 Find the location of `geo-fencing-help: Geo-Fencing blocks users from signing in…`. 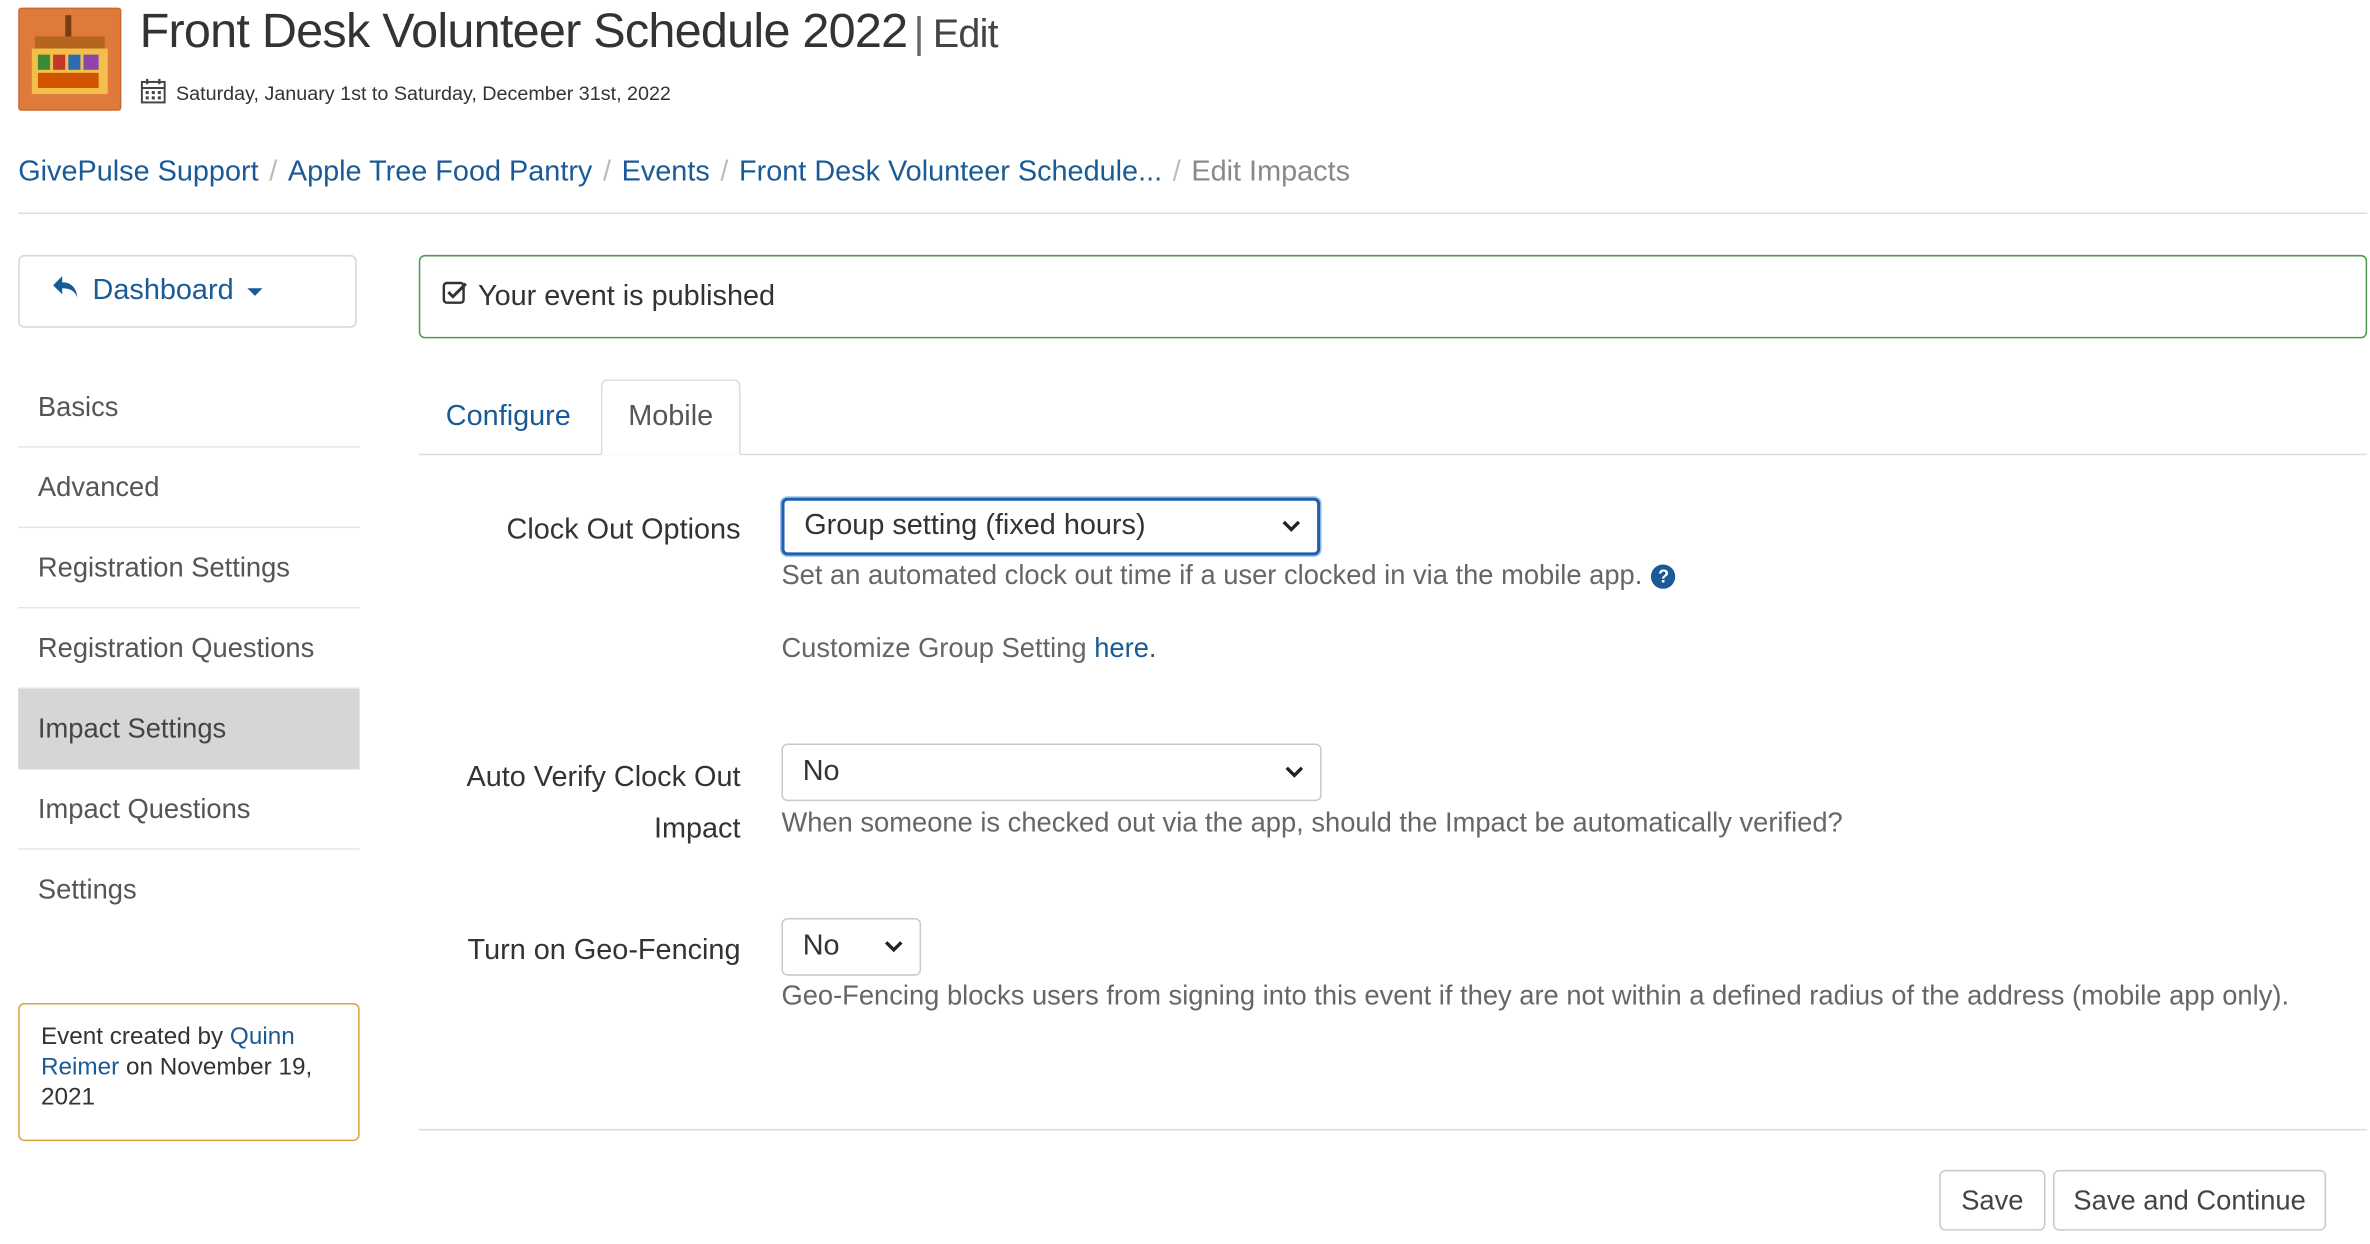

geo-fencing-help: Geo-Fencing blocks users from signing in… is located at coordinates (1535, 995).